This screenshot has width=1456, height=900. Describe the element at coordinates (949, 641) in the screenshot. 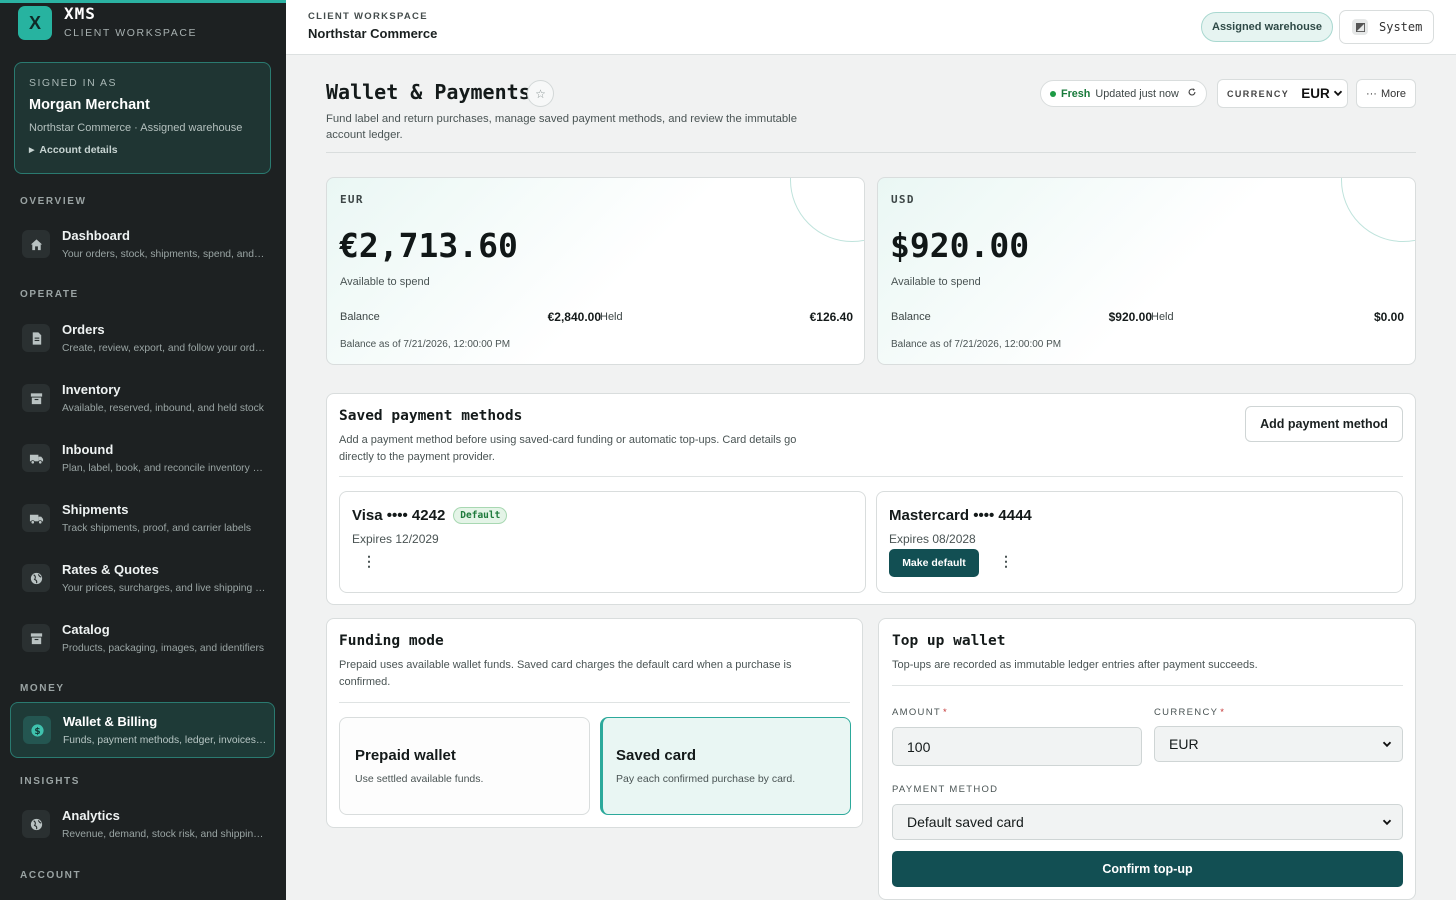

I see `panel-title: Top up wallet` at that location.